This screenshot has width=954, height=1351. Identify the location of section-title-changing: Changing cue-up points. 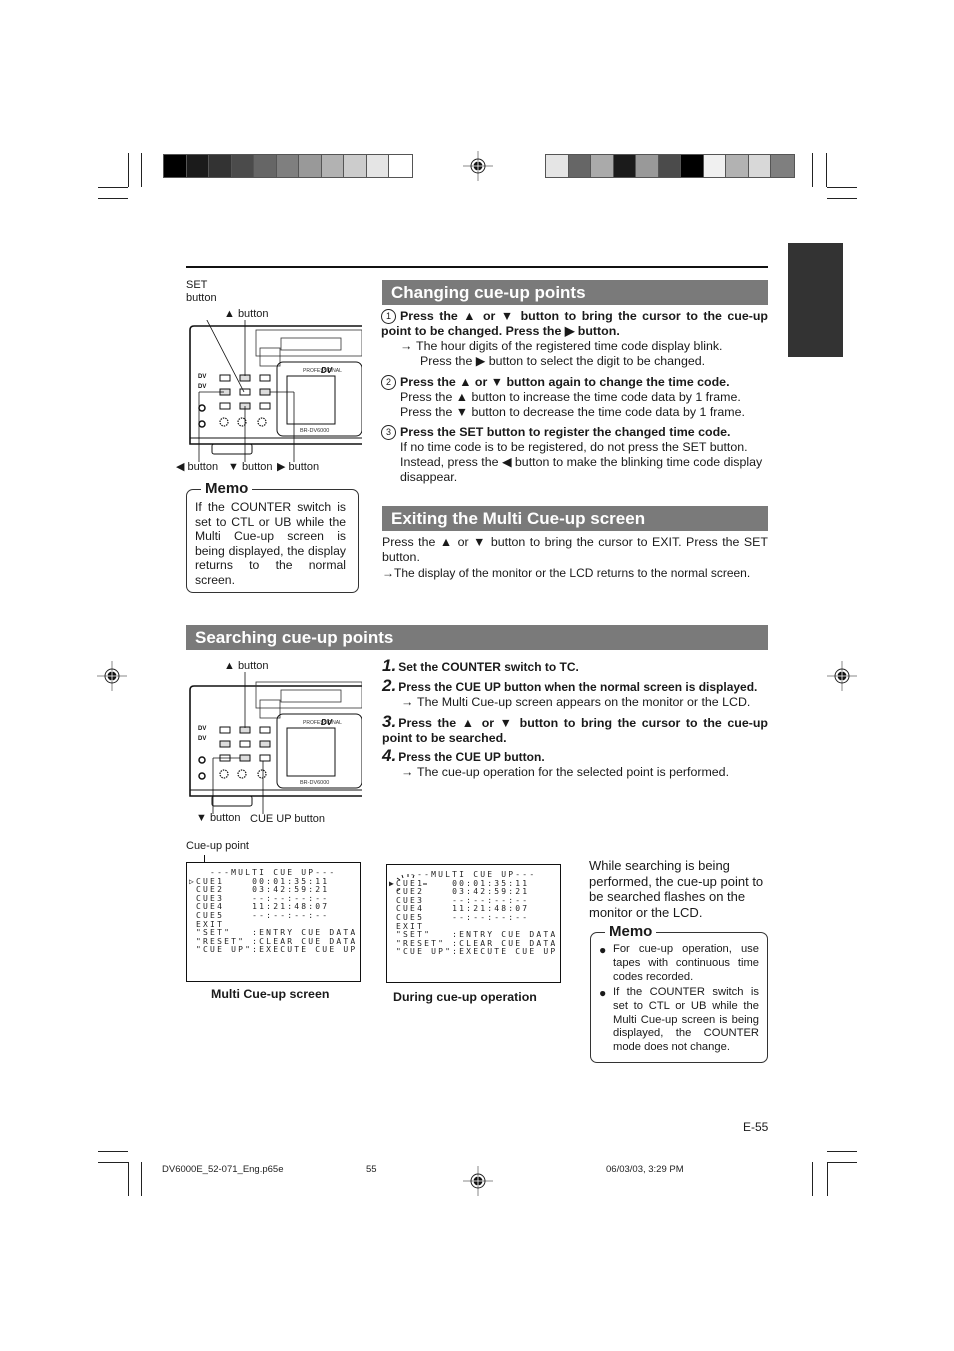
(575, 292).